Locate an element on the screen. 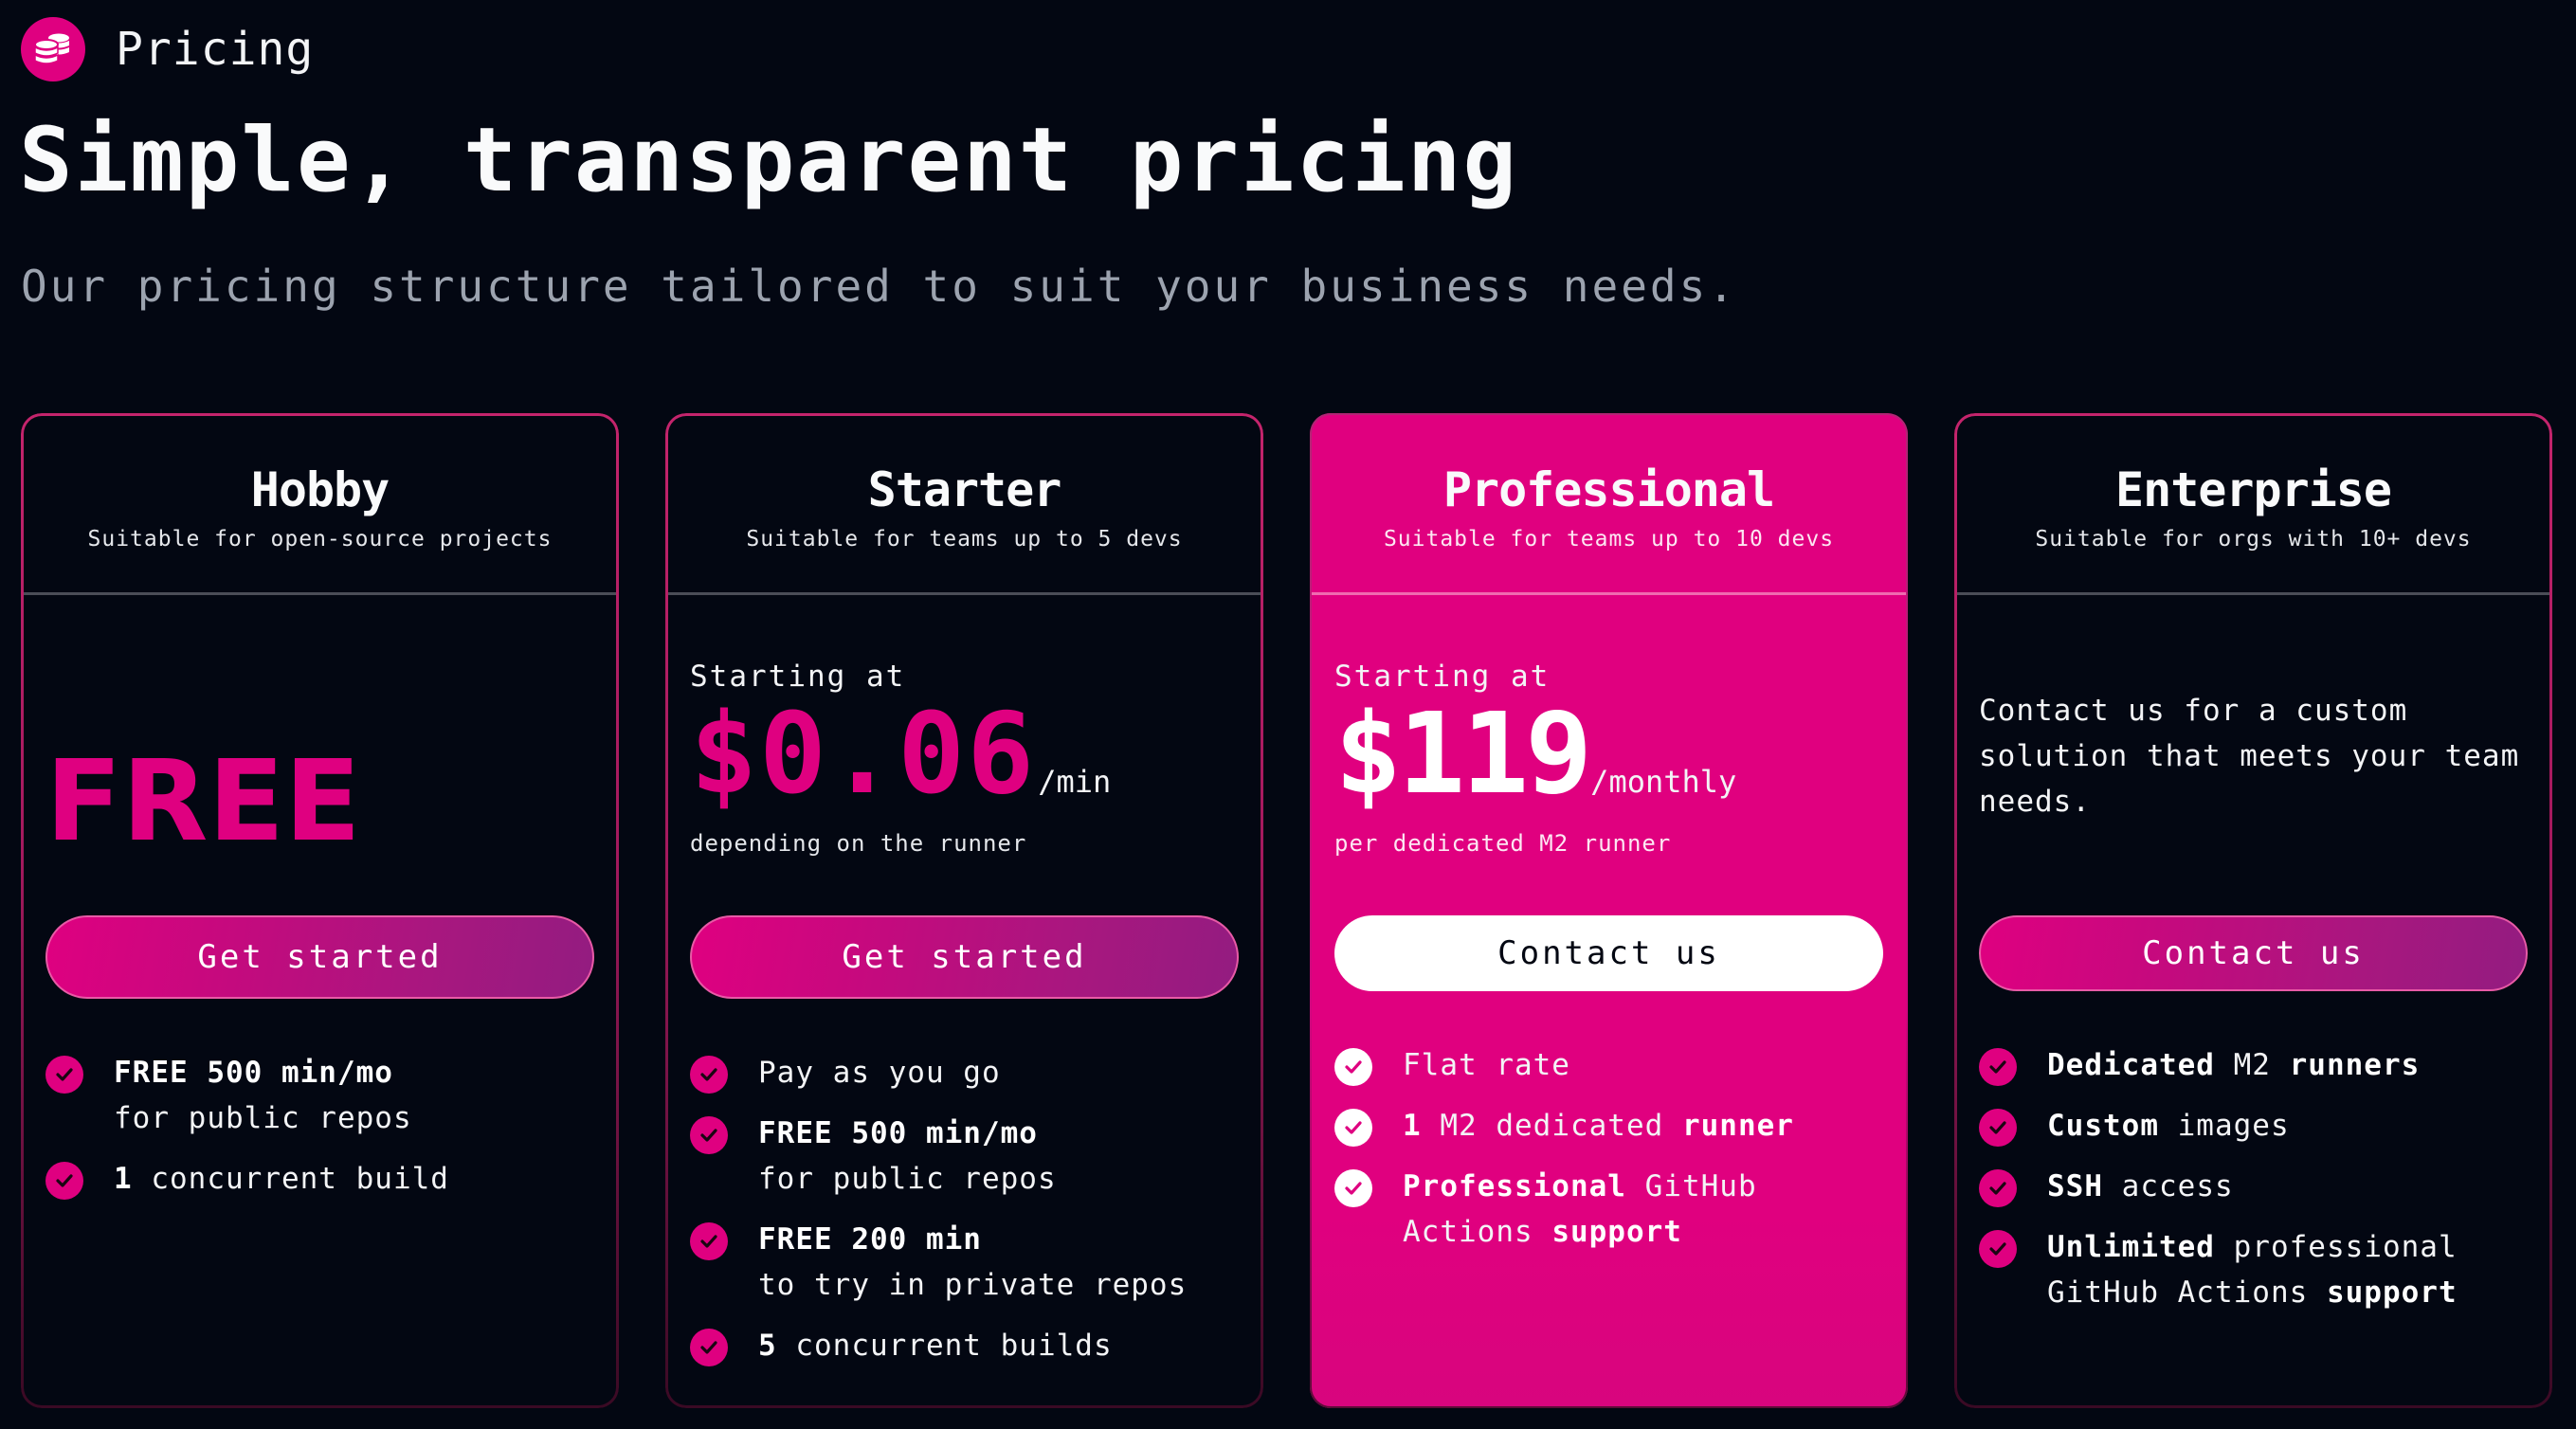 This screenshot has height=1429, width=2576. coins-icon is located at coordinates (53, 49).